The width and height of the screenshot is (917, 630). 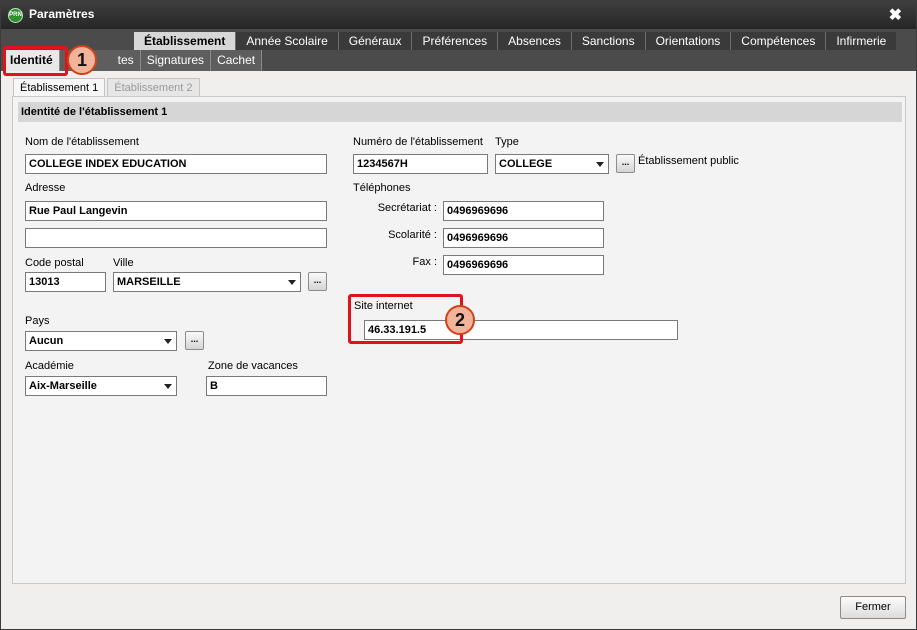 I want to click on academie-select: Aix-Marseille, so click(x=101, y=386).